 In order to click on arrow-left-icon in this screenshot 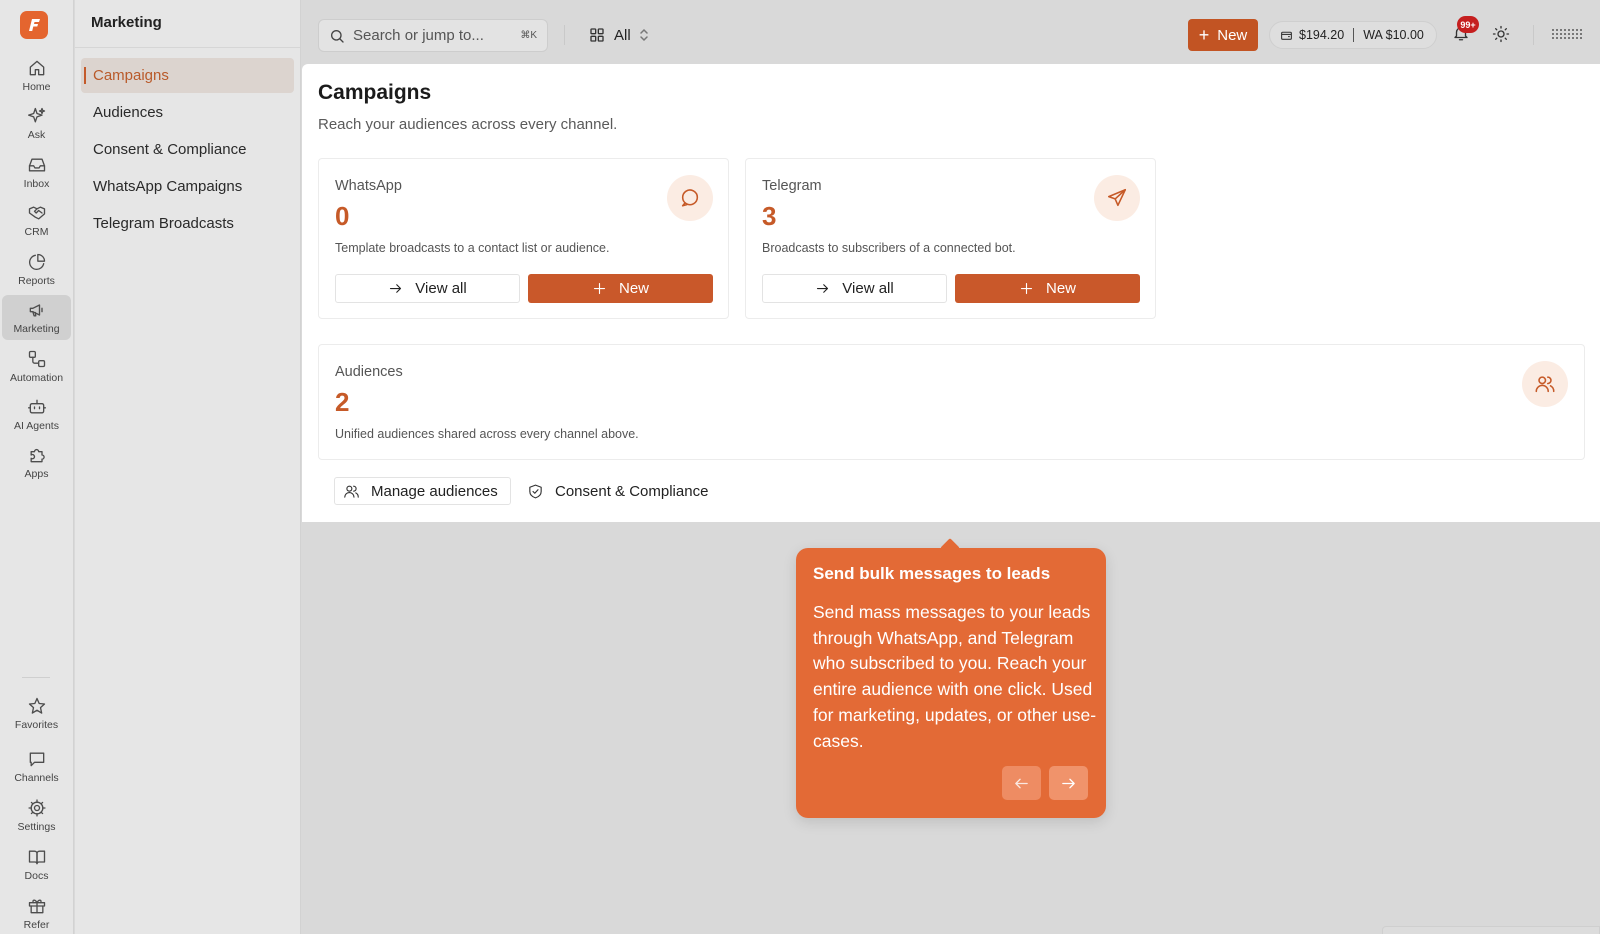, I will do `click(1021, 783)`.